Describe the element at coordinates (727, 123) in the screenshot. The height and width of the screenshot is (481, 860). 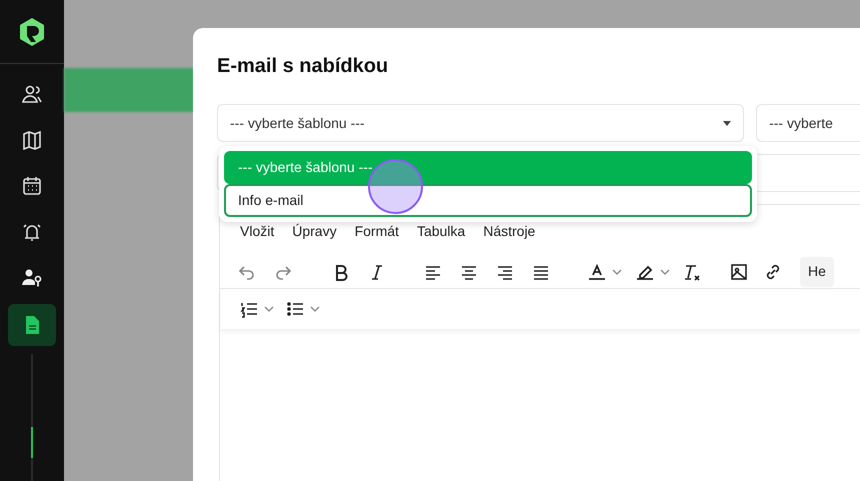
I see `caret-icon` at that location.